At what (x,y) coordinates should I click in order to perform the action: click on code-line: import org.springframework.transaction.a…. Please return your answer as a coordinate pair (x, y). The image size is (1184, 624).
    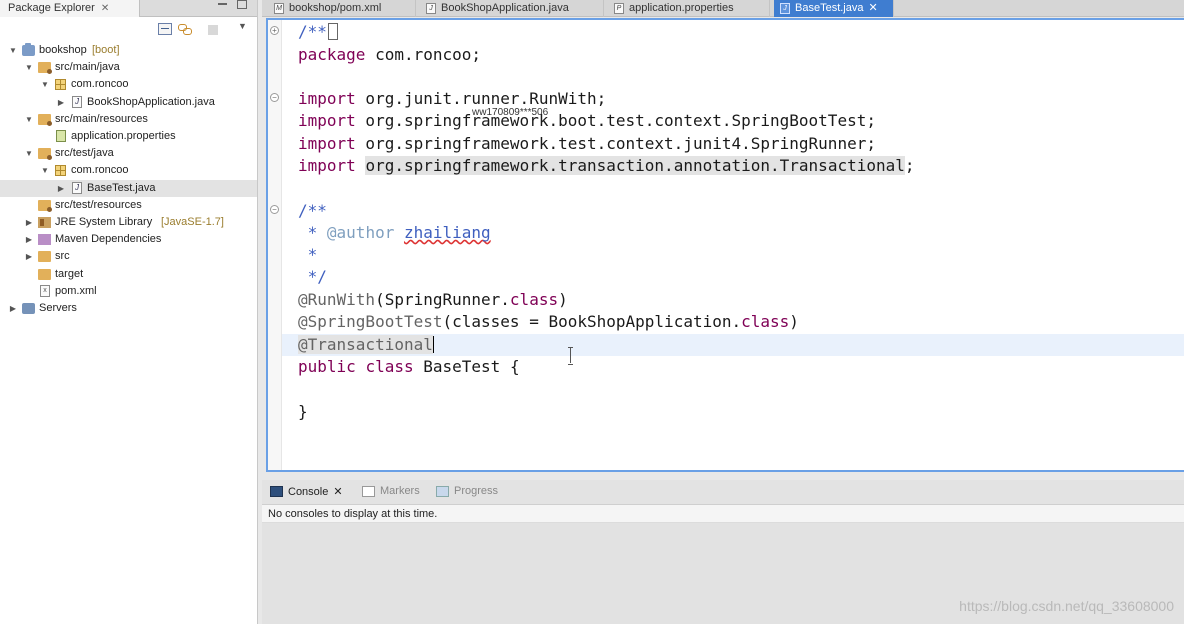
    Looking at the image, I should click on (606, 165).